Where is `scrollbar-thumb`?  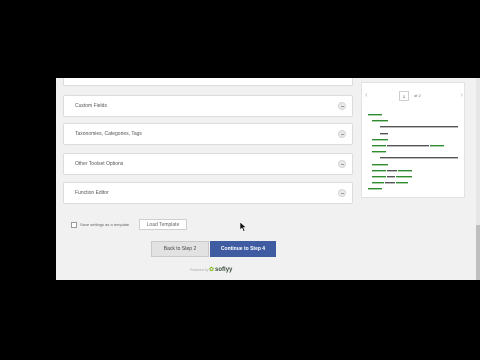 scrollbar-thumb is located at coordinates (478, 252).